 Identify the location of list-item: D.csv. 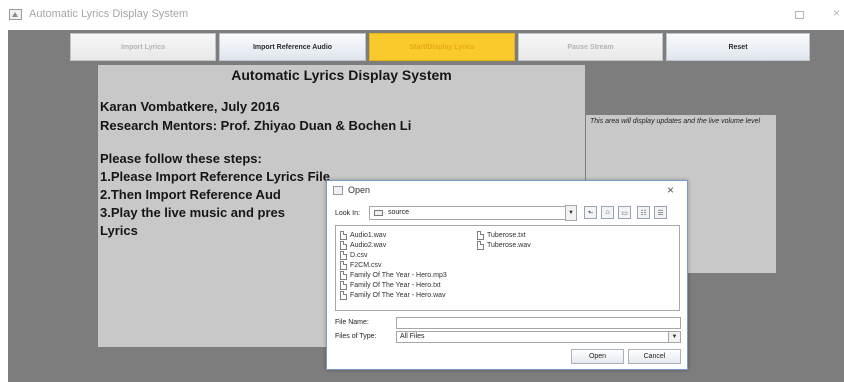
(354, 255).